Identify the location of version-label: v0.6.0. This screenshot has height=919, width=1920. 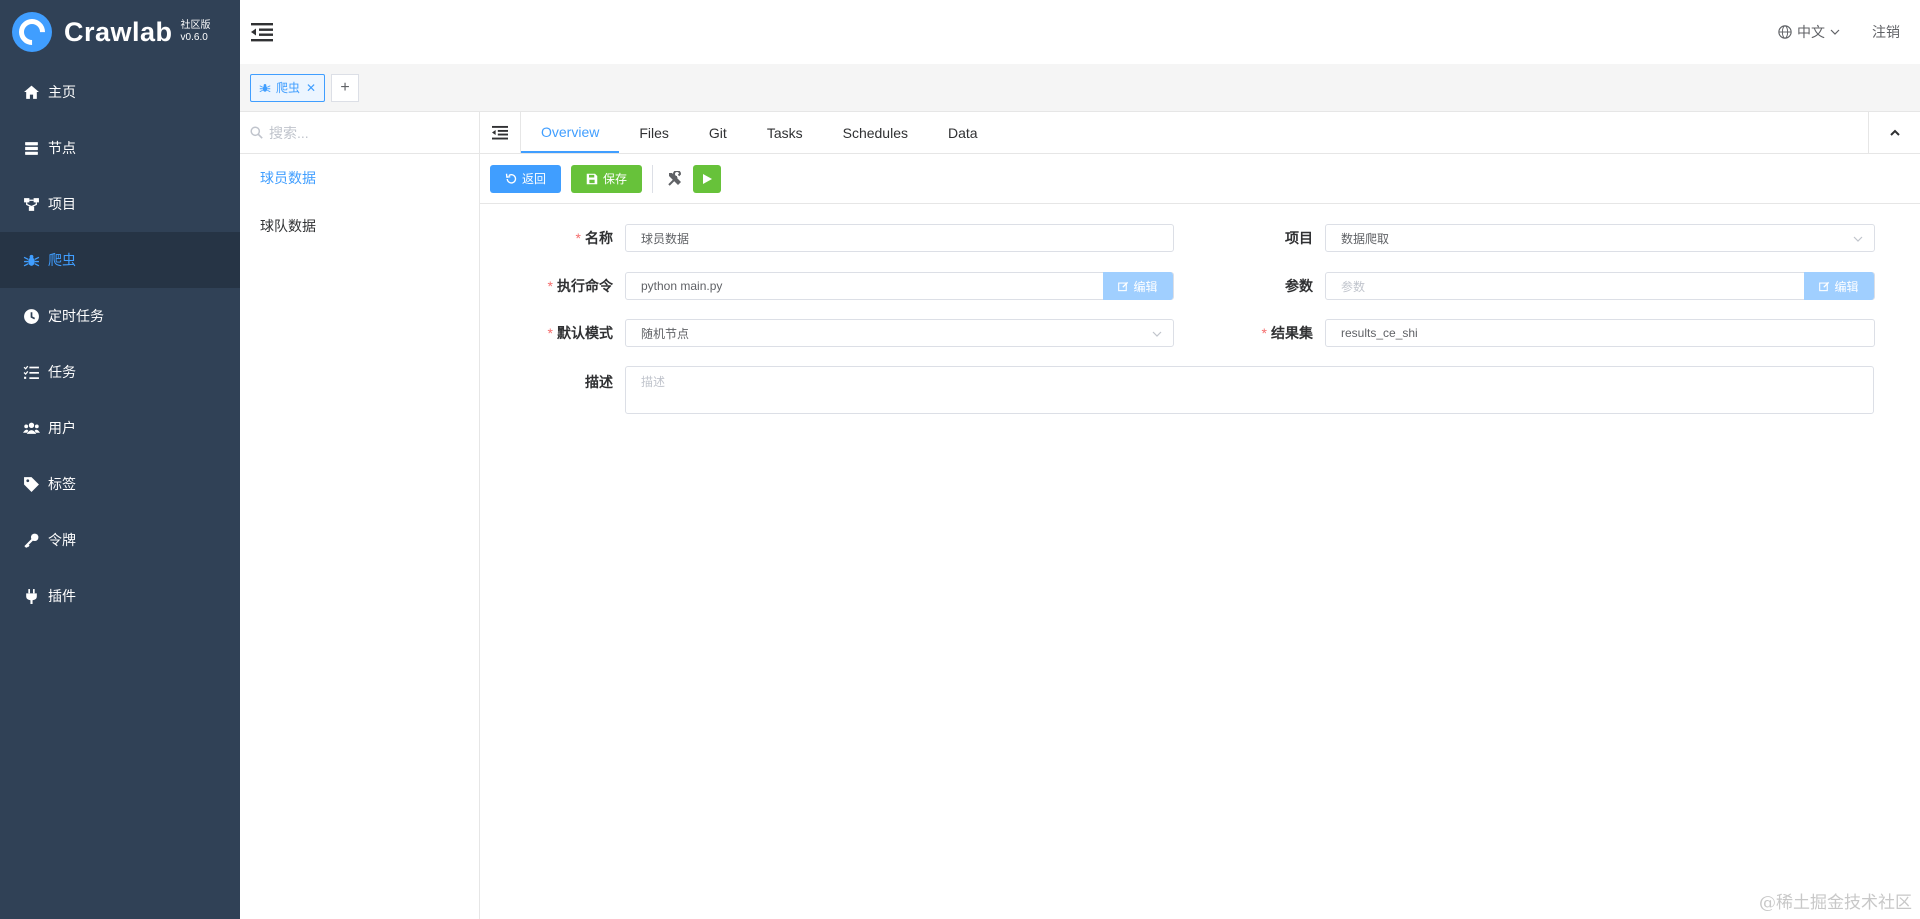
(194, 37).